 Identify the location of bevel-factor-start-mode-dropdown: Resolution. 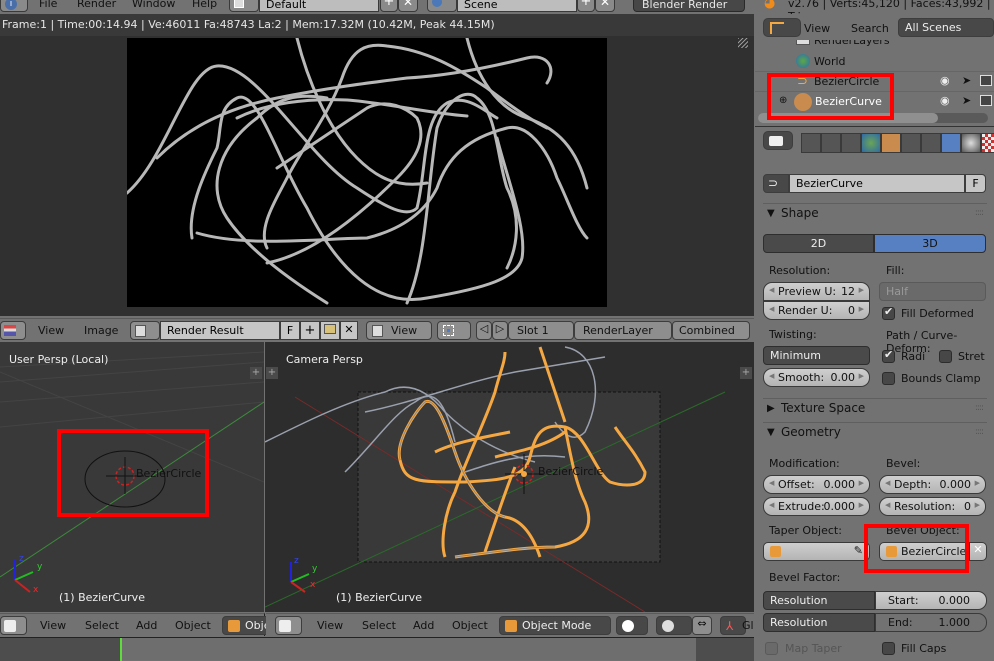
(819, 600).